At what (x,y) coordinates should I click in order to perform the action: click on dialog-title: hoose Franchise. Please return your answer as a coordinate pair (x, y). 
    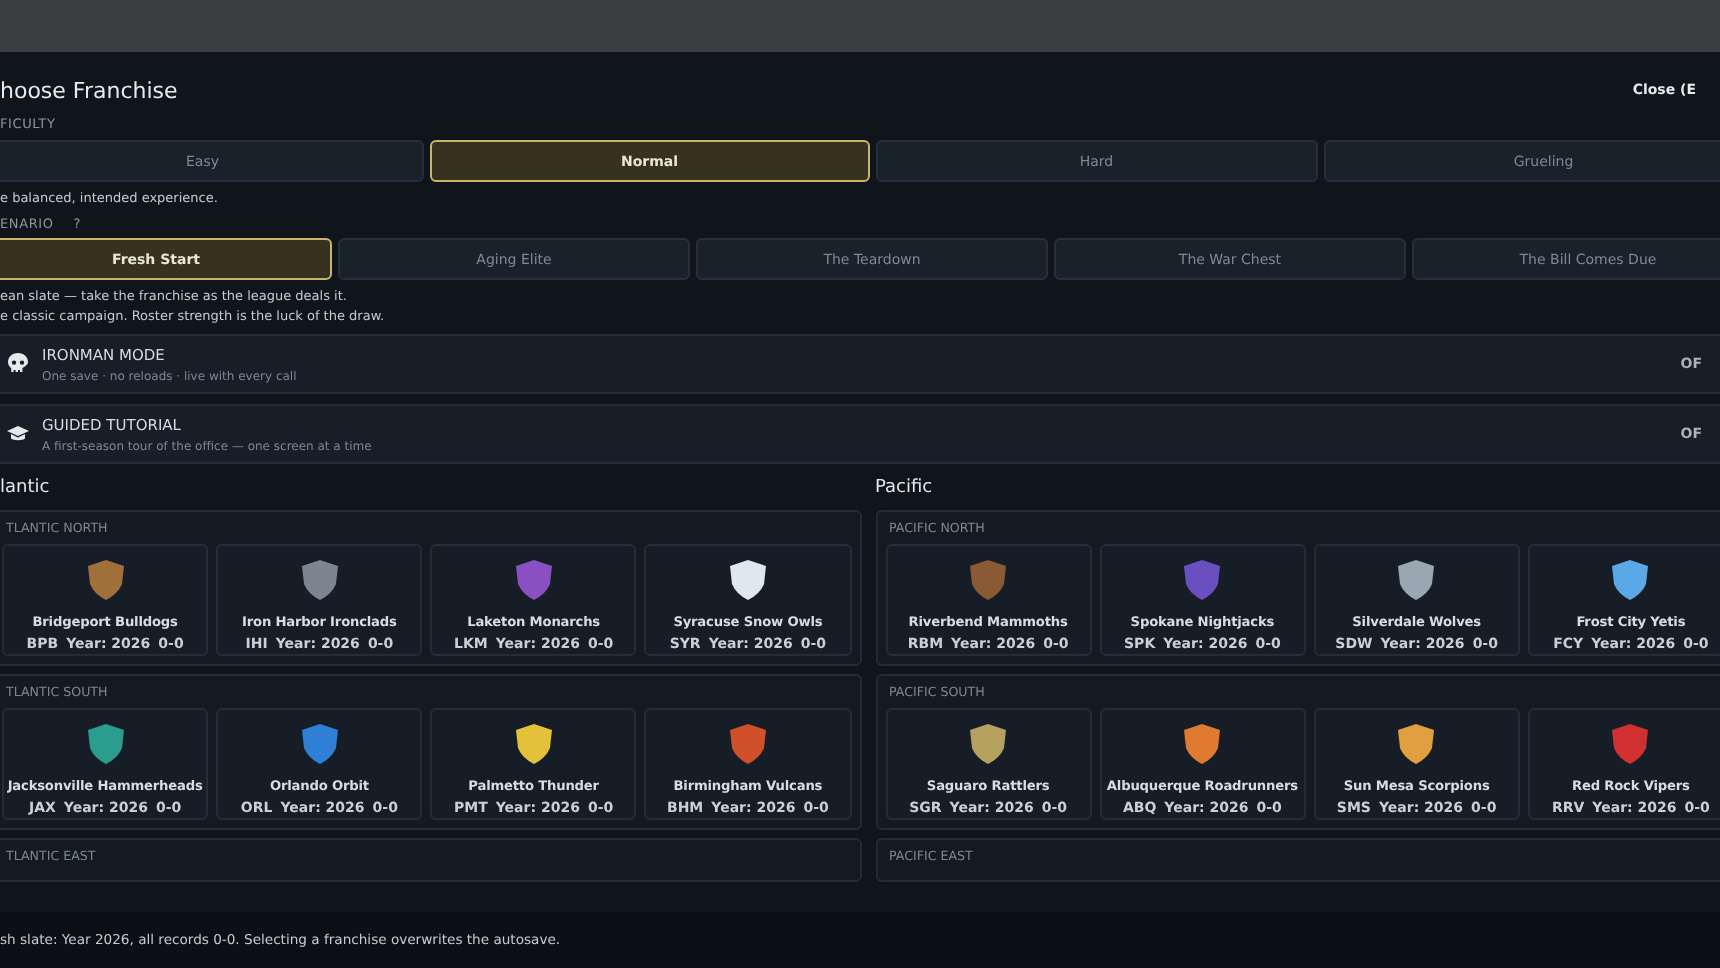
    Looking at the image, I should click on (89, 90).